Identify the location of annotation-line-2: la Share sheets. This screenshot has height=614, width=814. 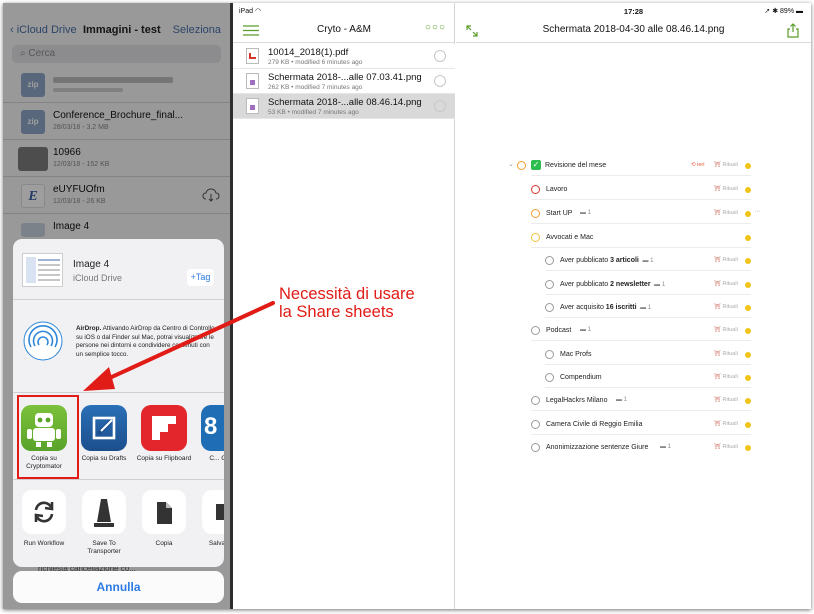
(336, 312).